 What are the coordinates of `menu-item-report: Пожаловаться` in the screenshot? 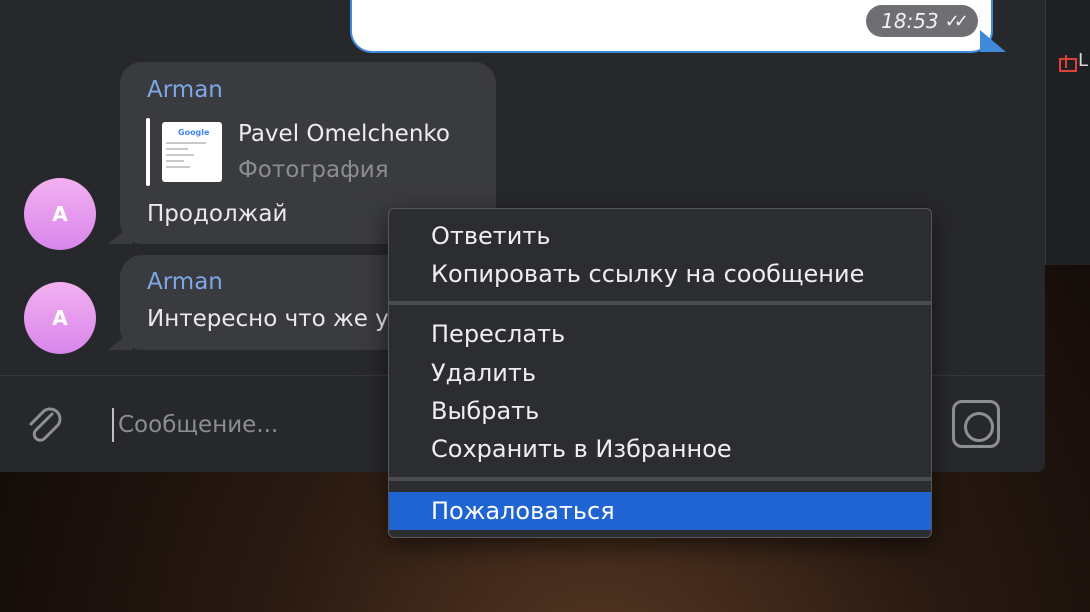 It's located at (660, 511).